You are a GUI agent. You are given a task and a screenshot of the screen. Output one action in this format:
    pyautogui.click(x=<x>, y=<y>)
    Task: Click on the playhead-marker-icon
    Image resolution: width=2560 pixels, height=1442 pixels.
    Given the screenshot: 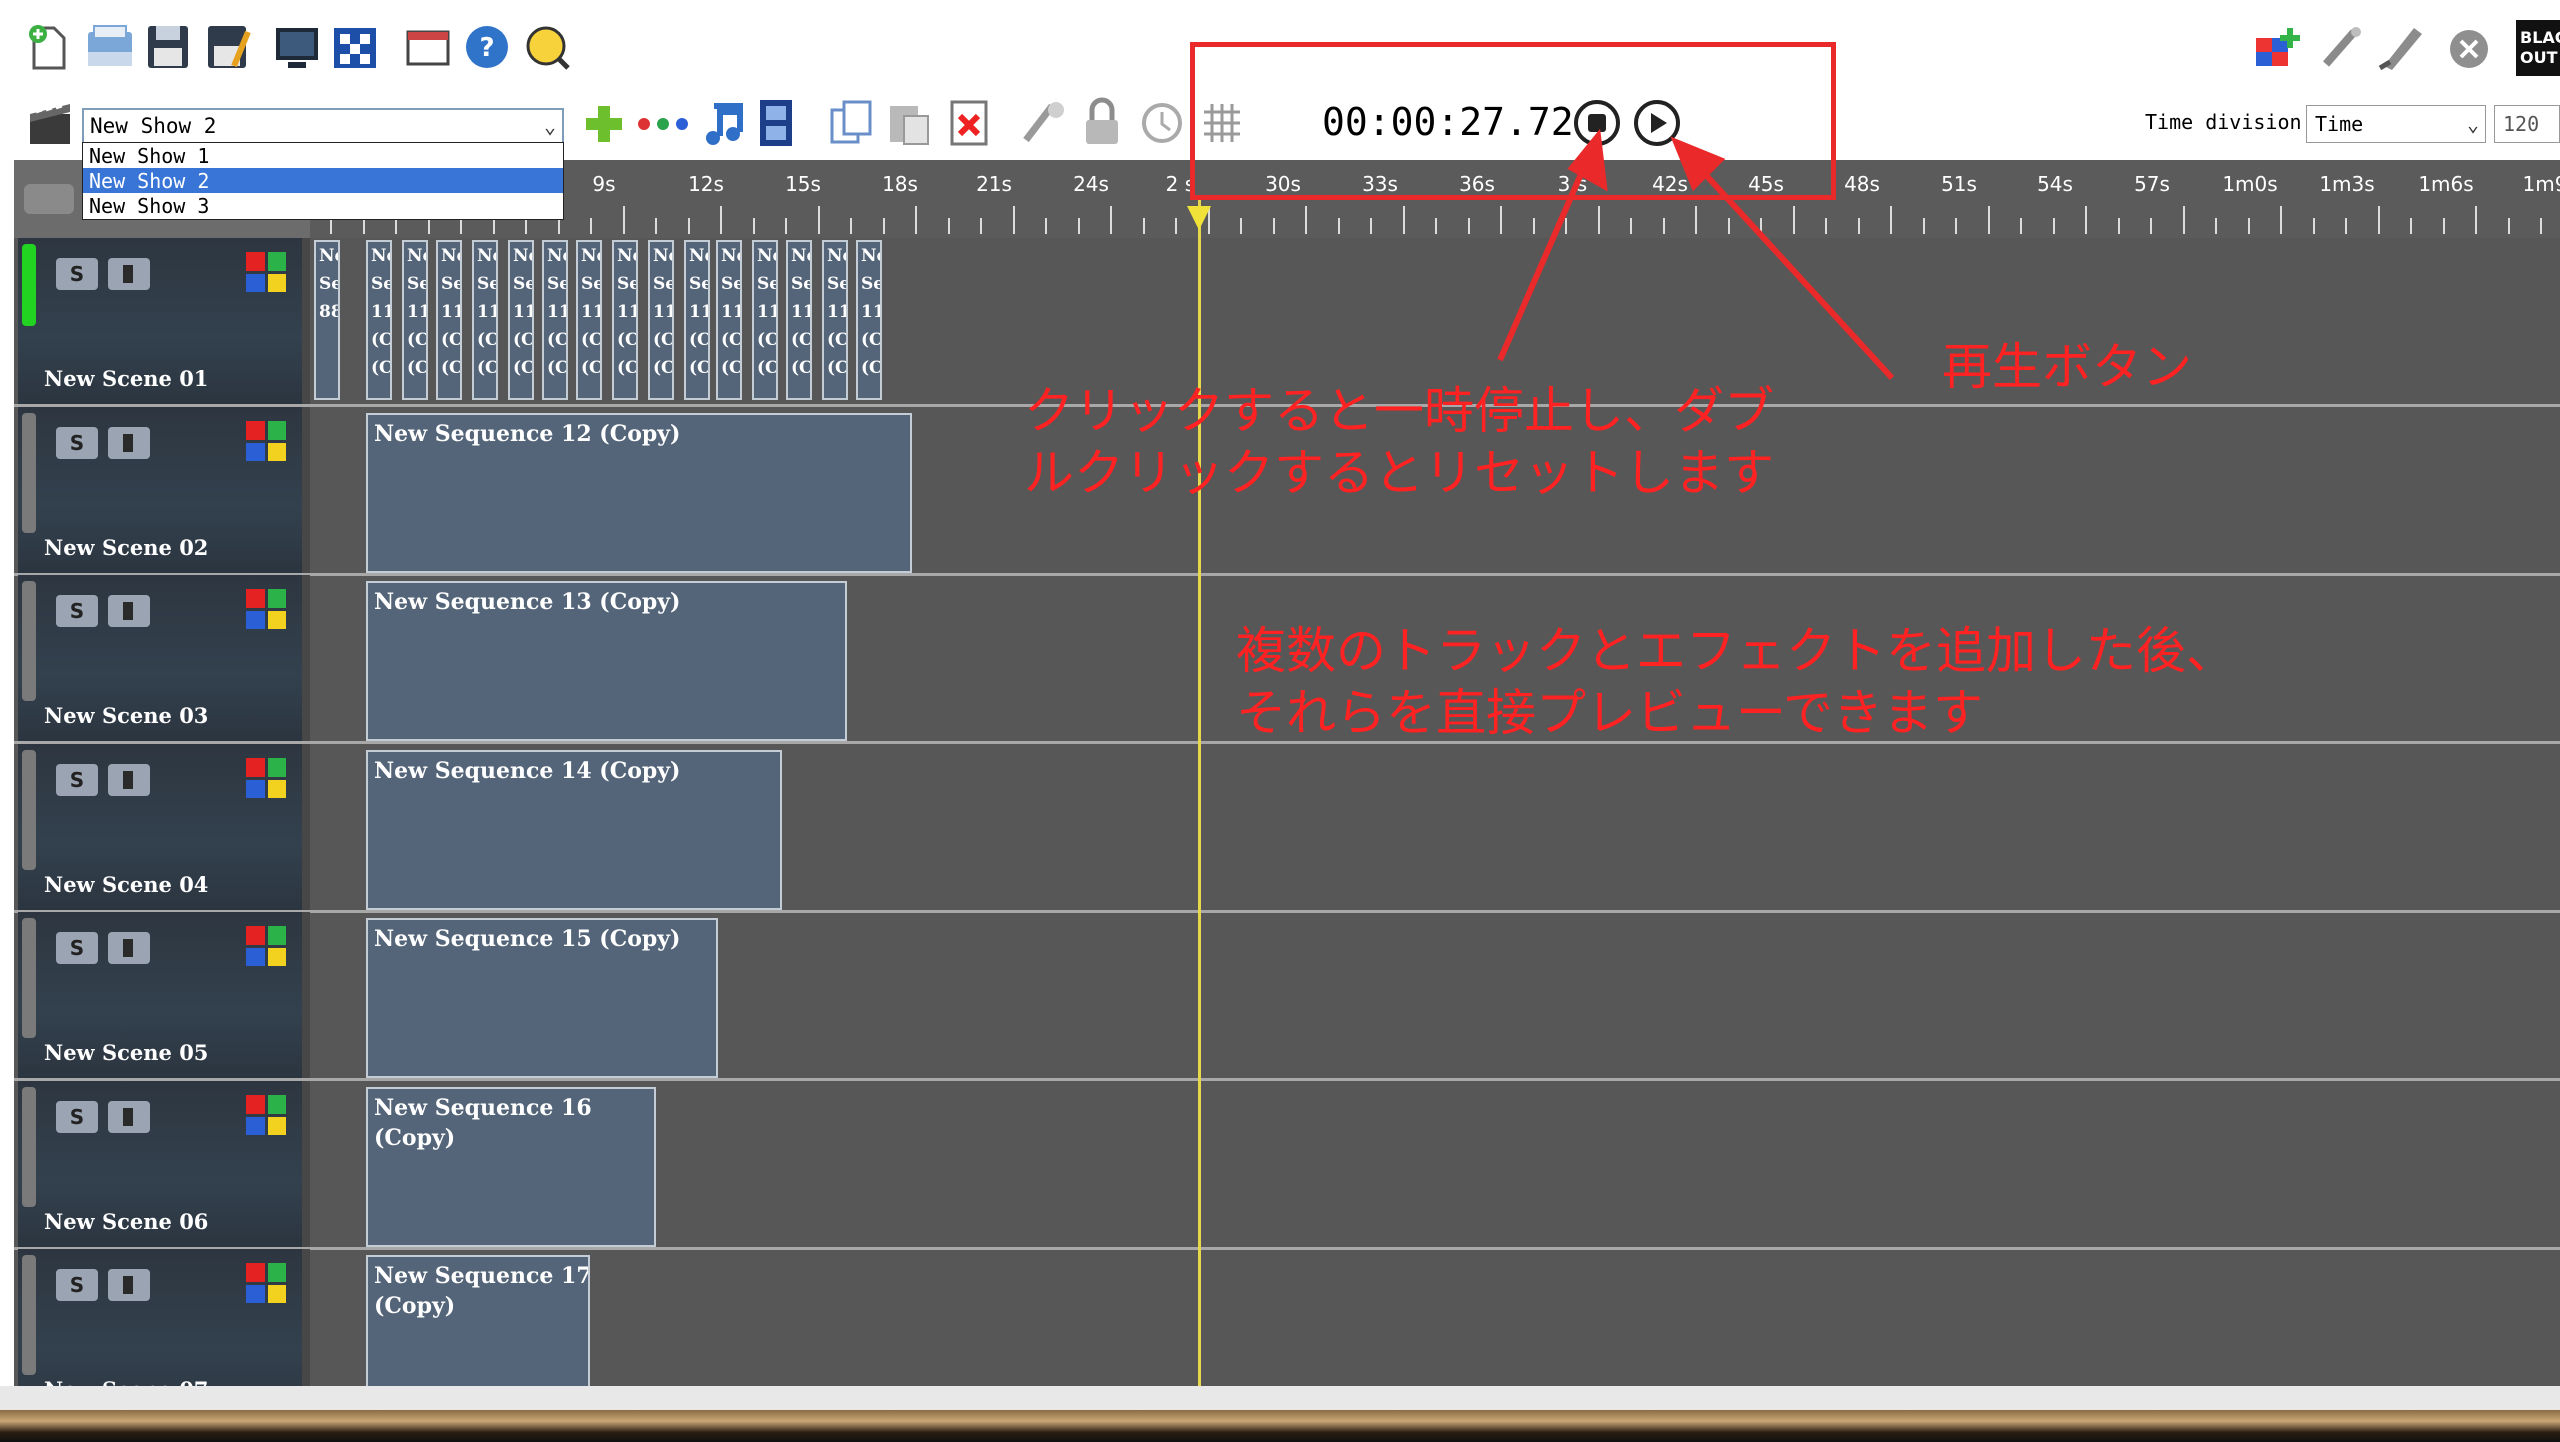 What is the action you would take?
    pyautogui.click(x=1199, y=218)
    